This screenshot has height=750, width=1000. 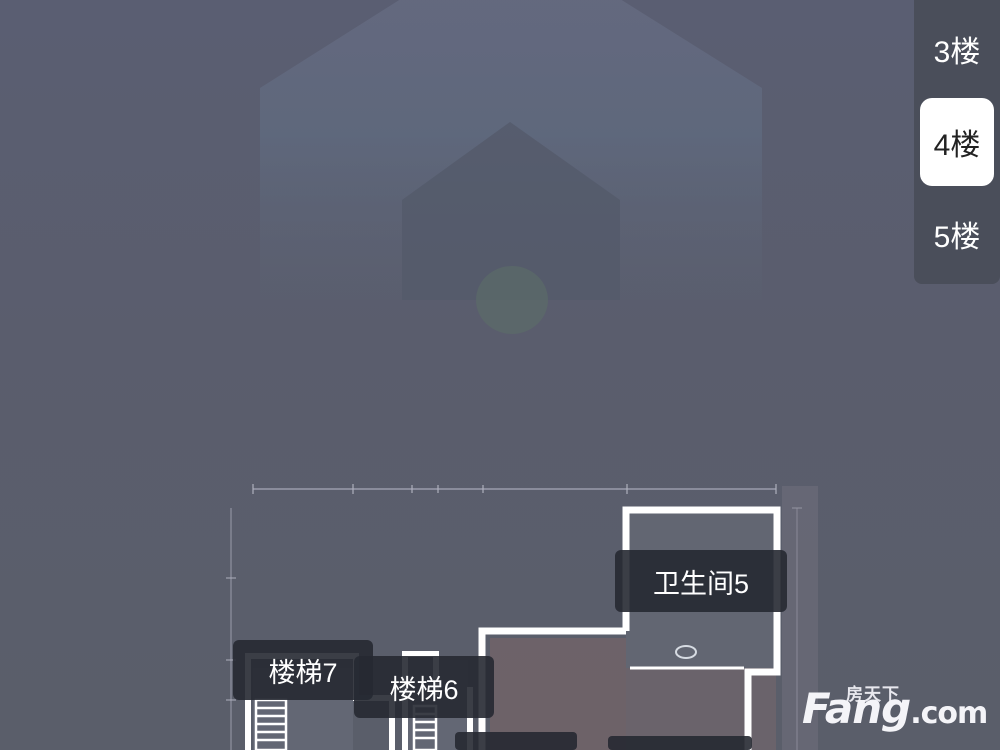 What do you see at coordinates (424, 687) in the screenshot?
I see `room-label-stairs-6: 楼梯6` at bounding box center [424, 687].